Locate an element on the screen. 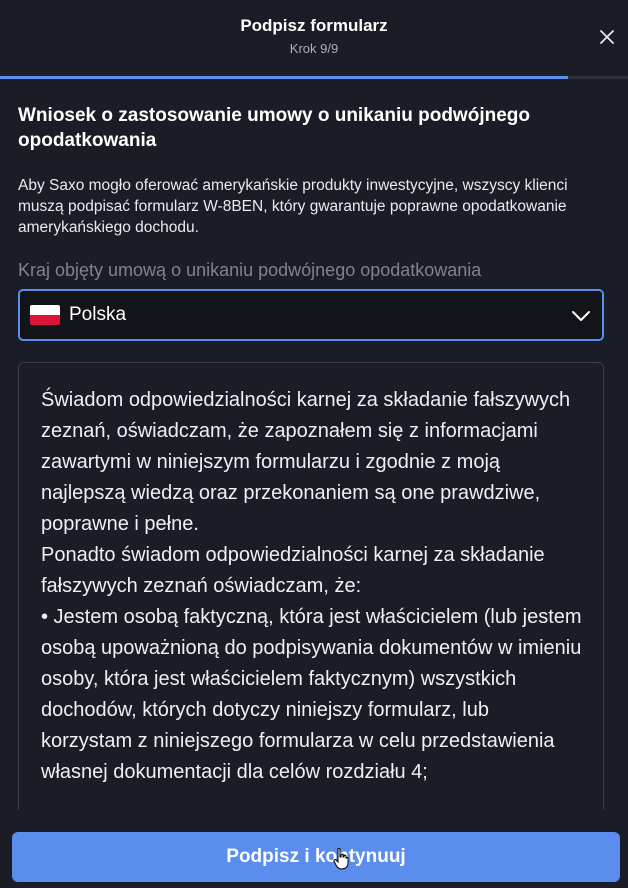 This screenshot has width=628, height=888. close-icon is located at coordinates (607, 37).